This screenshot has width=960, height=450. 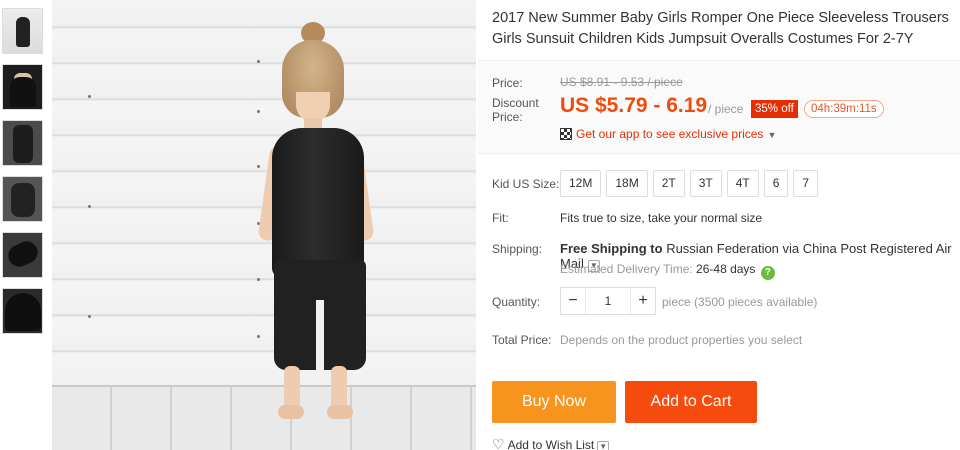 I want to click on add-to-cart-button: Add to Cart, so click(x=691, y=402).